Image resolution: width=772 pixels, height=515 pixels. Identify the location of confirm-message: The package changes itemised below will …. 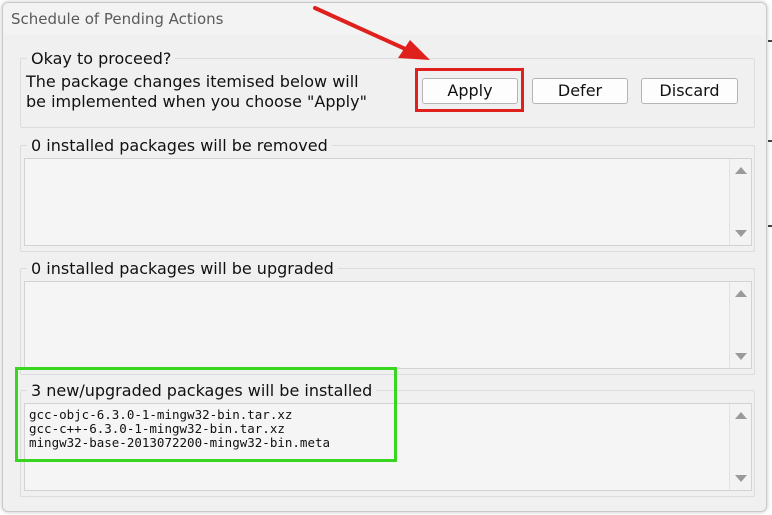
(196, 92).